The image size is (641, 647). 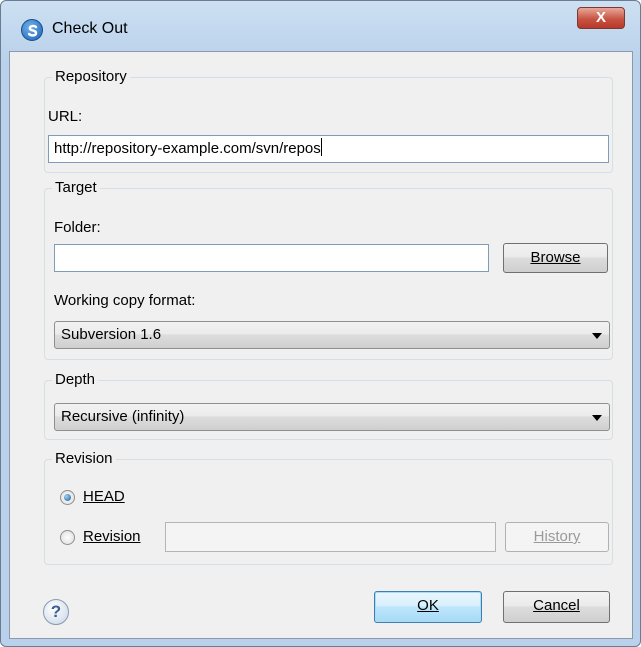 What do you see at coordinates (123, 416) in the screenshot?
I see `depth-value: Recursive (infinity)` at bounding box center [123, 416].